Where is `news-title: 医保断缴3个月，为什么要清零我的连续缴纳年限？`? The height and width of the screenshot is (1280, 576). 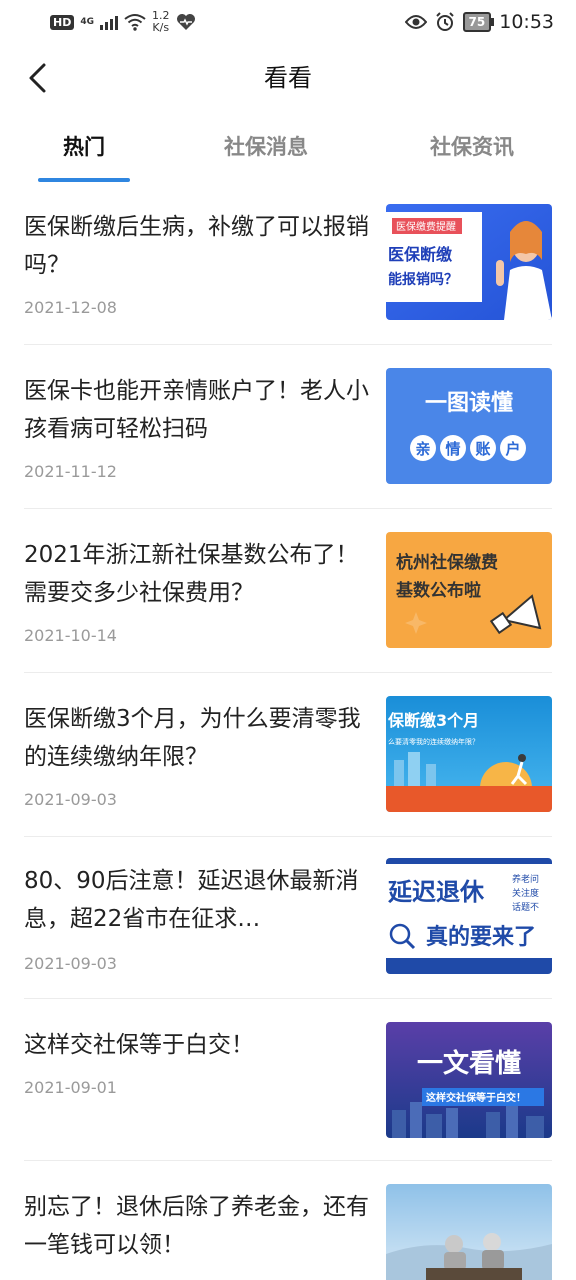 news-title: 医保断缴3个月，为什么要清零我的连续缴纳年限？ is located at coordinates (192, 738).